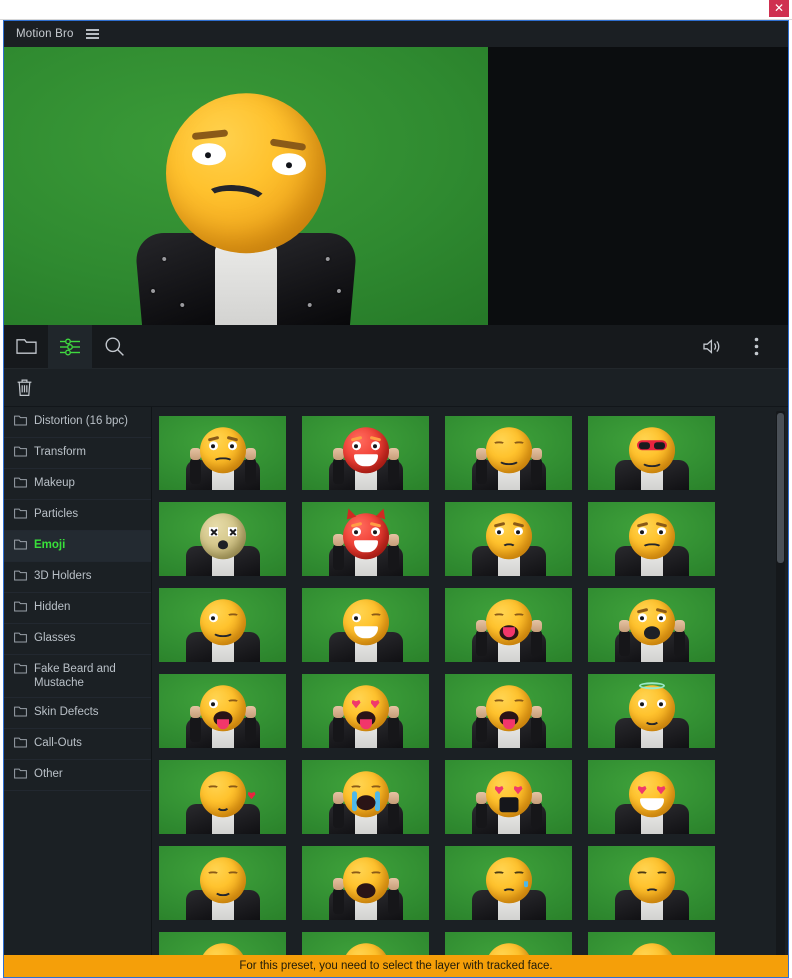  I want to click on sidebar-item-label: Skin Defects, so click(66, 712).